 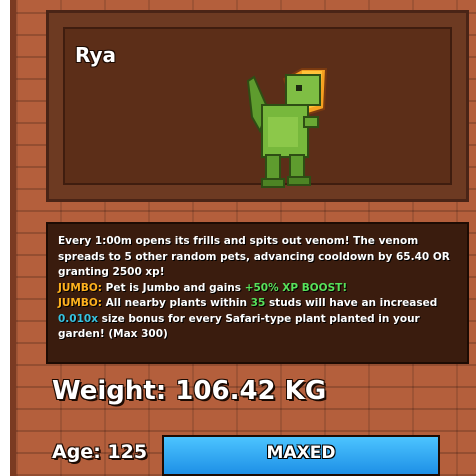 What do you see at coordinates (189, 391) in the screenshot?
I see `pet-weight: Weight: 106.42 KG` at bounding box center [189, 391].